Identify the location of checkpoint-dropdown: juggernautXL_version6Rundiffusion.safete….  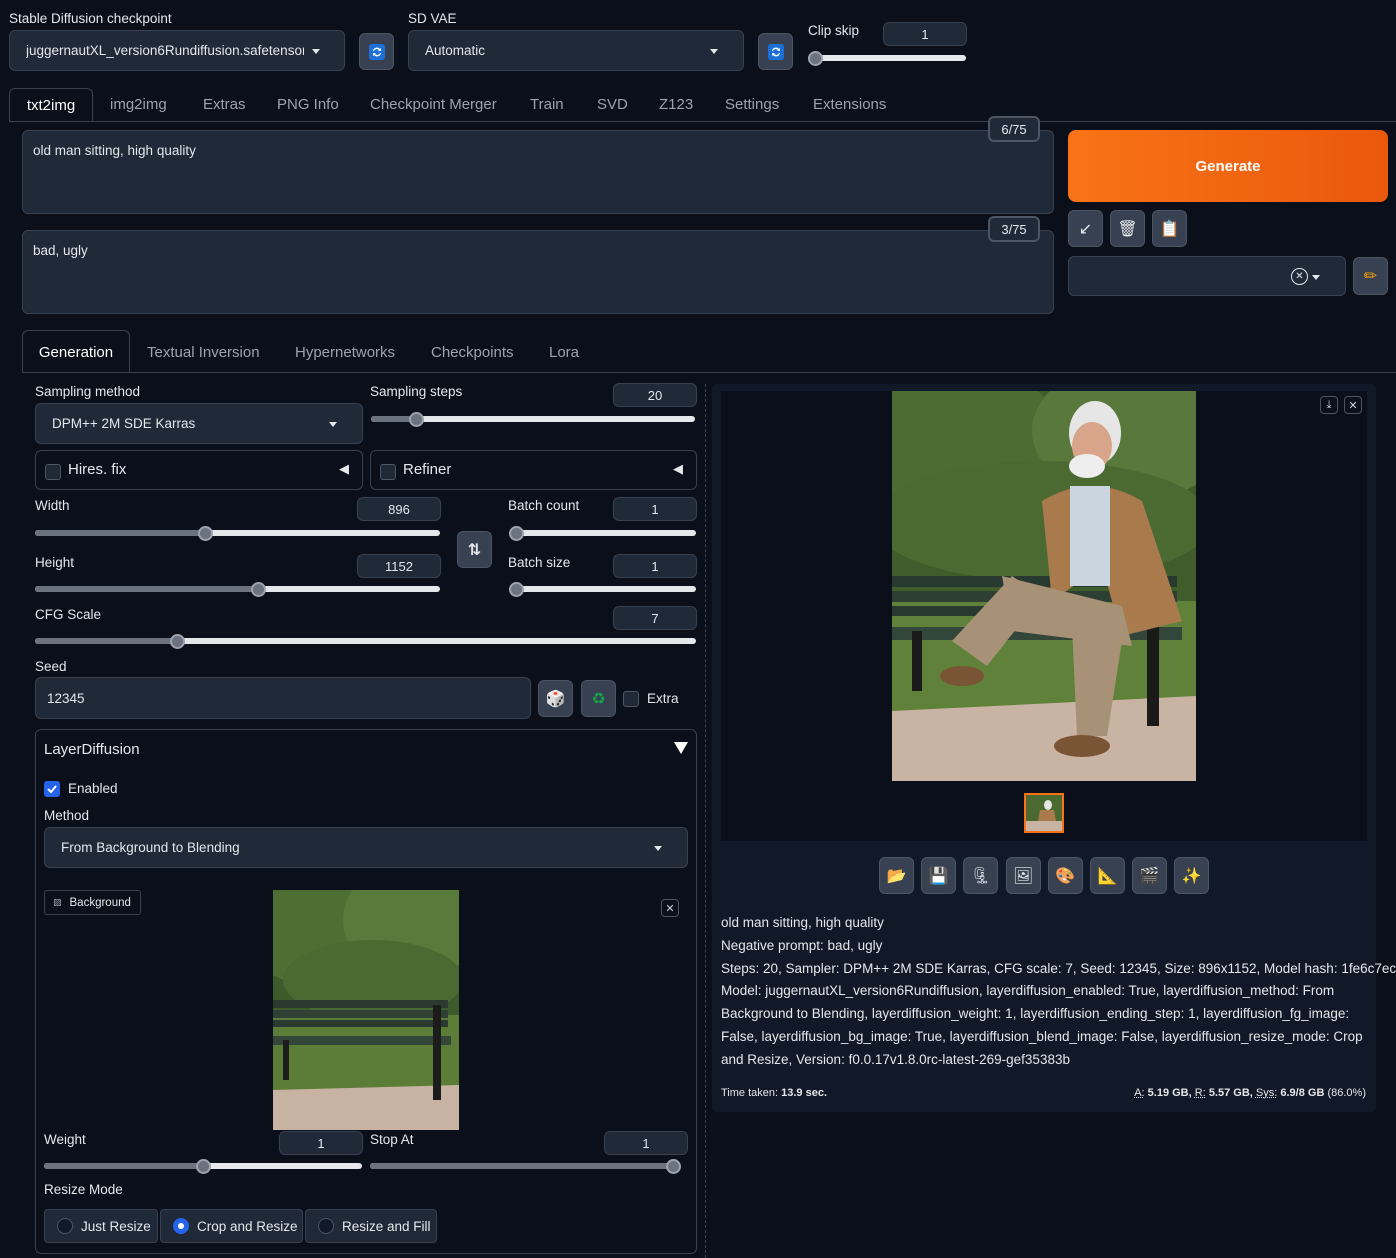
(177, 50).